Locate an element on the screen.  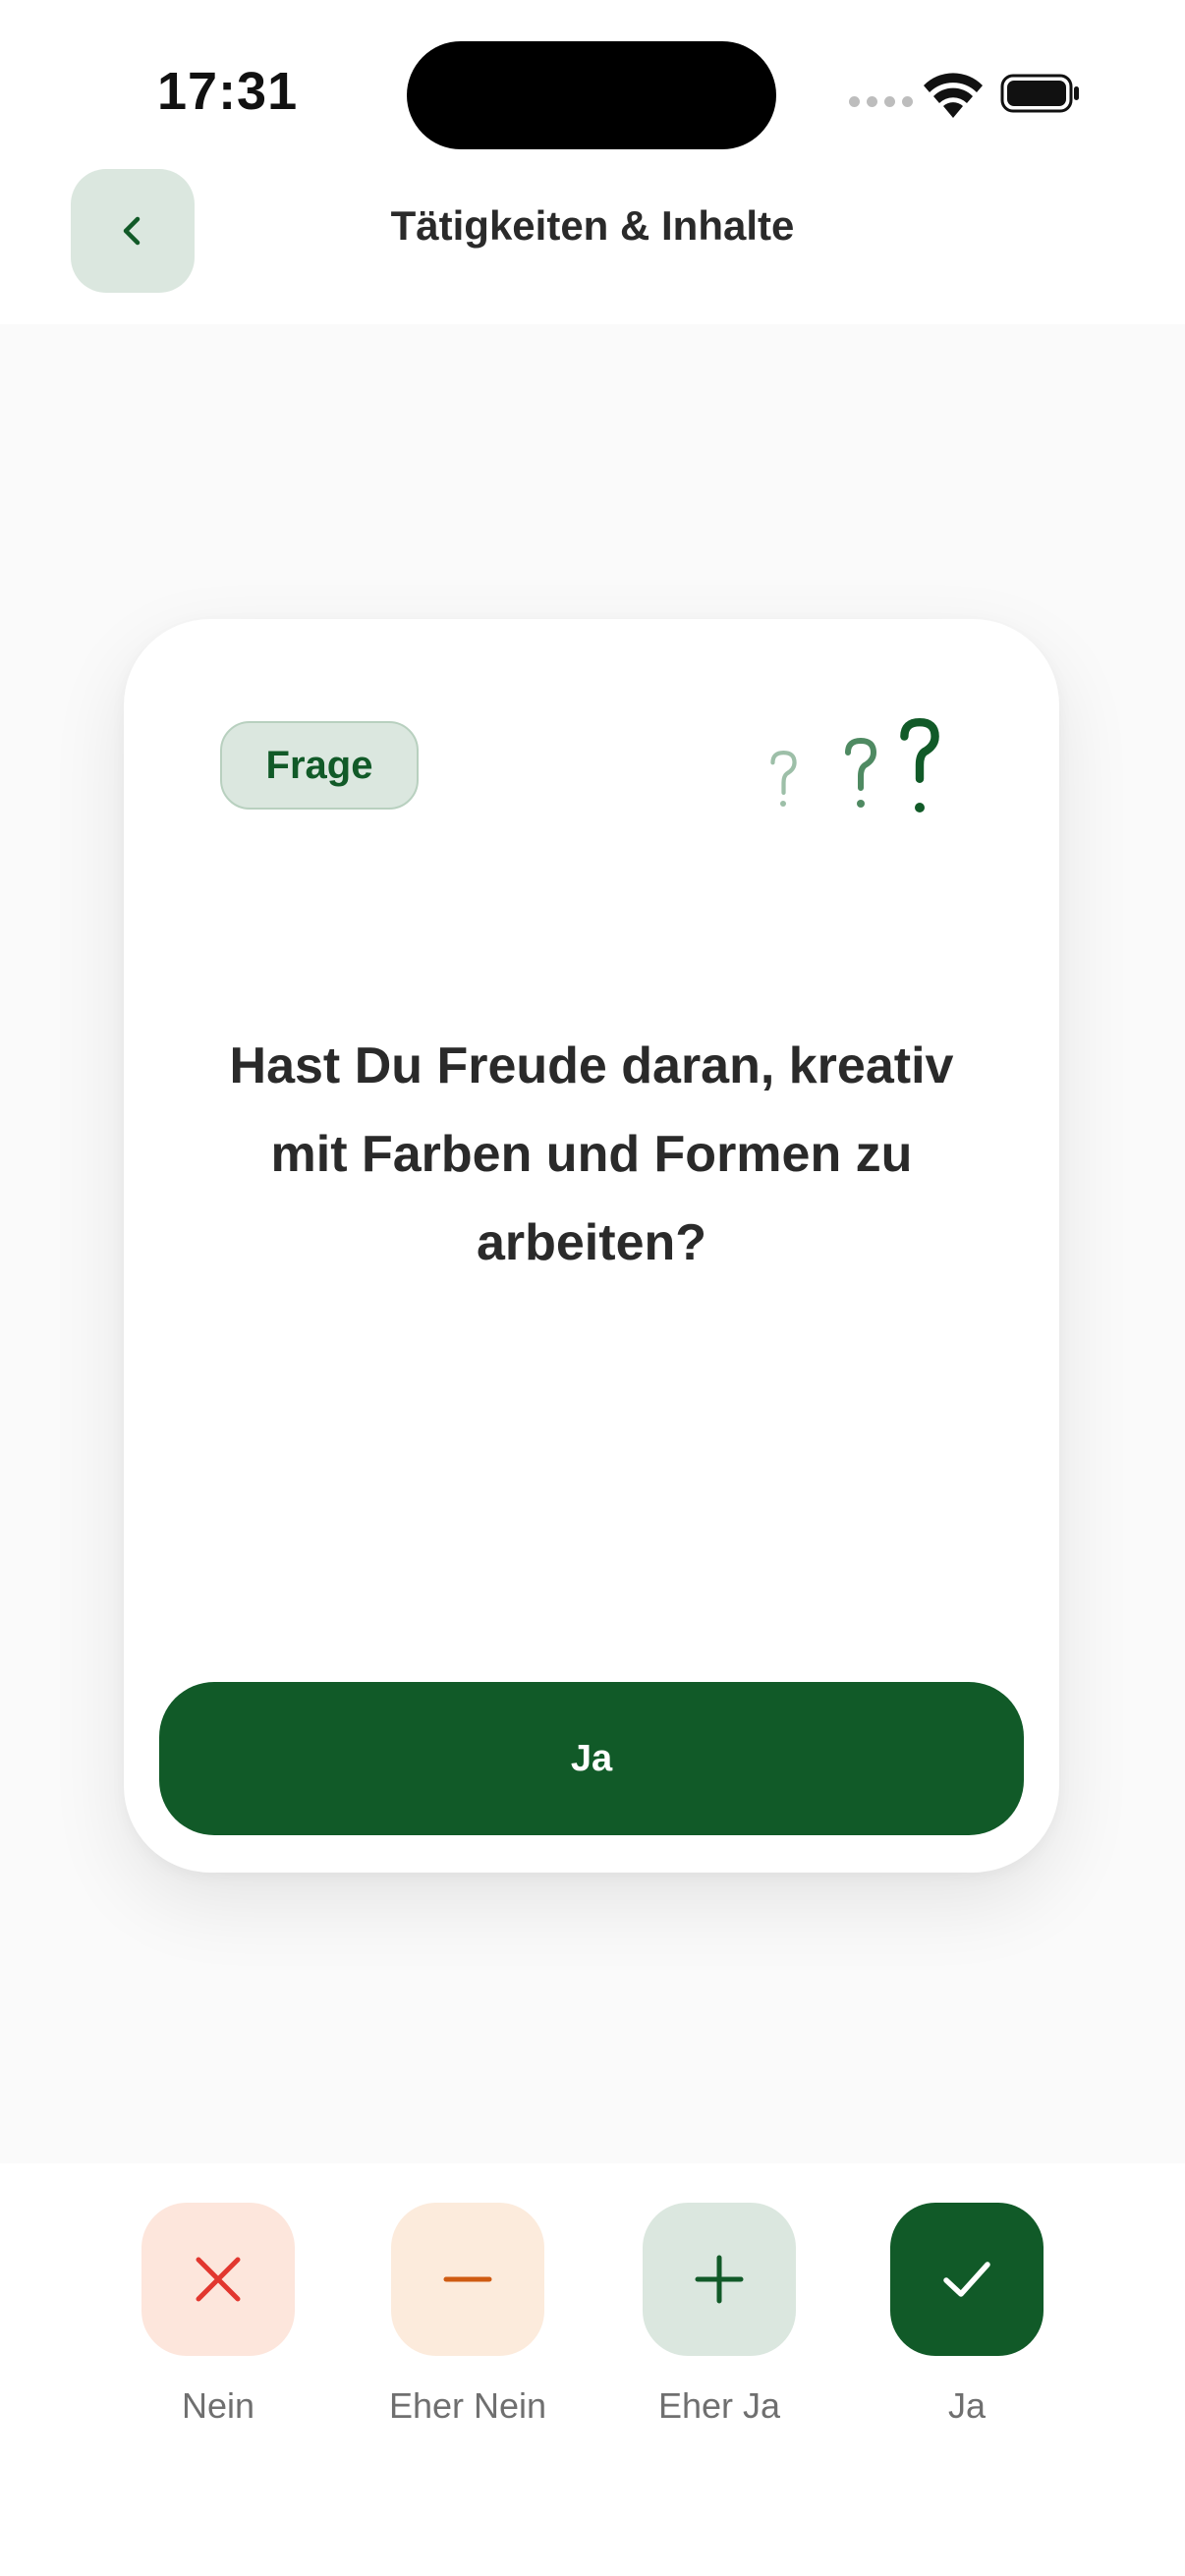
choice-eher-ja-button is located at coordinates (720, 2279).